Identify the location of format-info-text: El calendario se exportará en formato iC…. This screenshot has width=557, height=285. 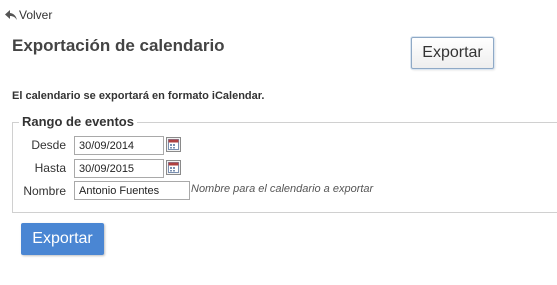
(138, 96).